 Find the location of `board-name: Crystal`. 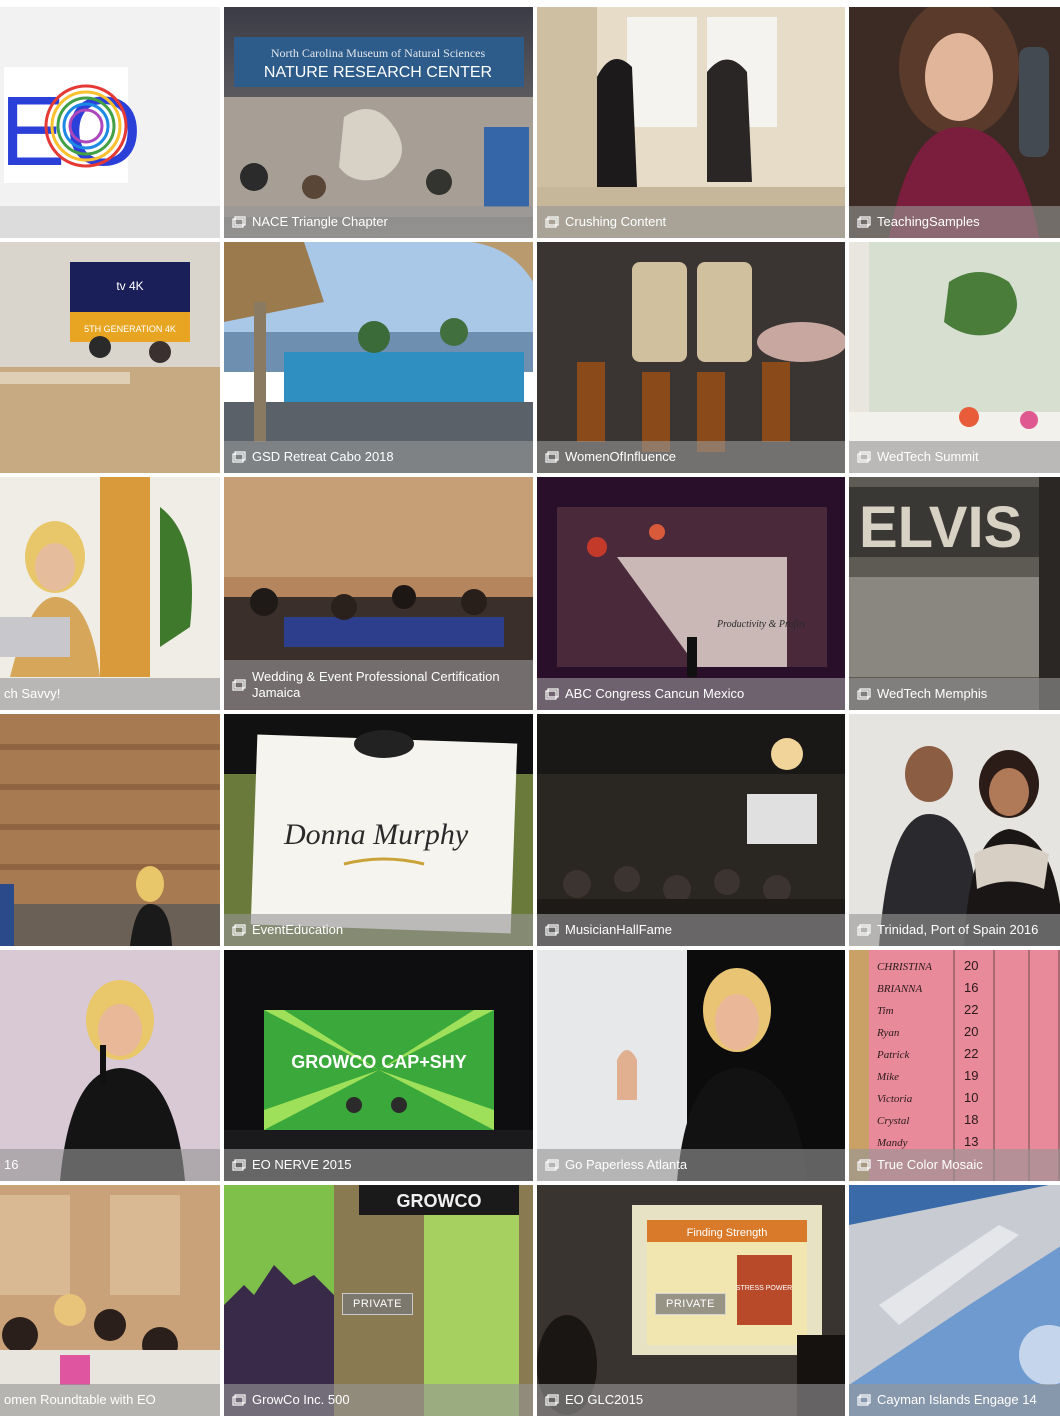

board-name: Crystal is located at coordinates (893, 1121).